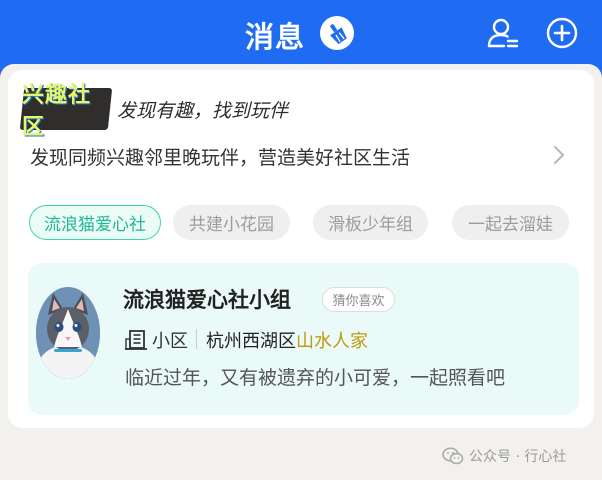 Image resolution: width=602 pixels, height=480 pixels. I want to click on group-name: 流浪猫爱心社小组, so click(207, 299).